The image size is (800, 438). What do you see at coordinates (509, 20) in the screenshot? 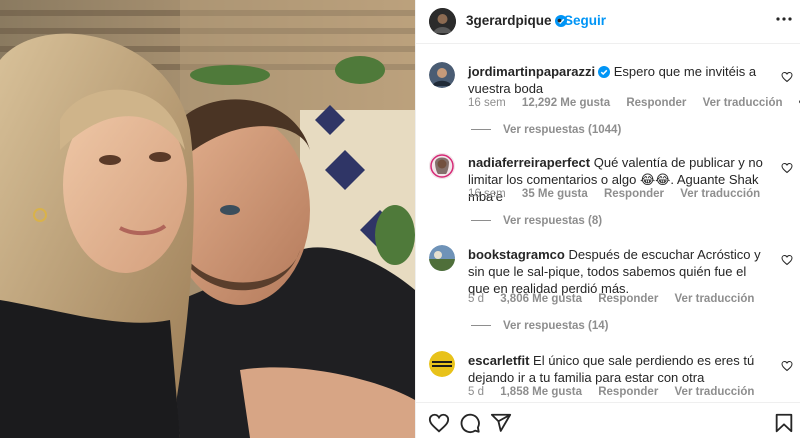
I see `author-username-text: 3gerardpique` at bounding box center [509, 20].